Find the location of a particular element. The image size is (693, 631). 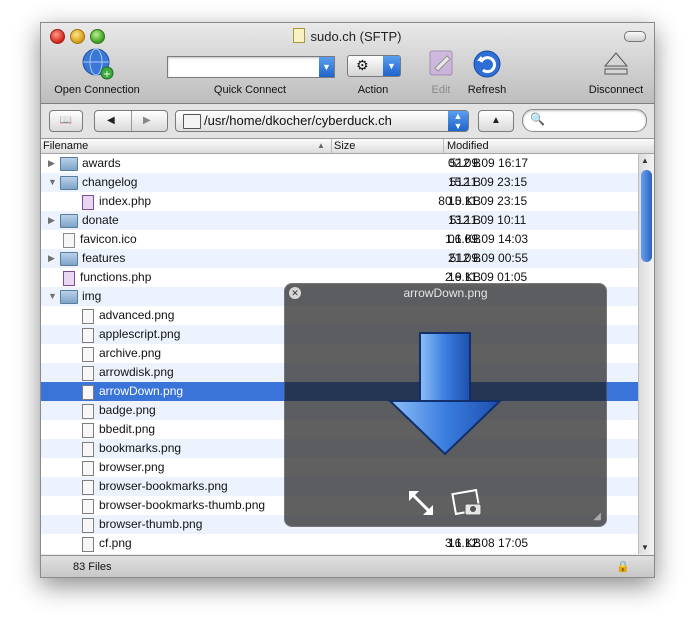

open-connection-button: + is located at coordinates (98, 64).